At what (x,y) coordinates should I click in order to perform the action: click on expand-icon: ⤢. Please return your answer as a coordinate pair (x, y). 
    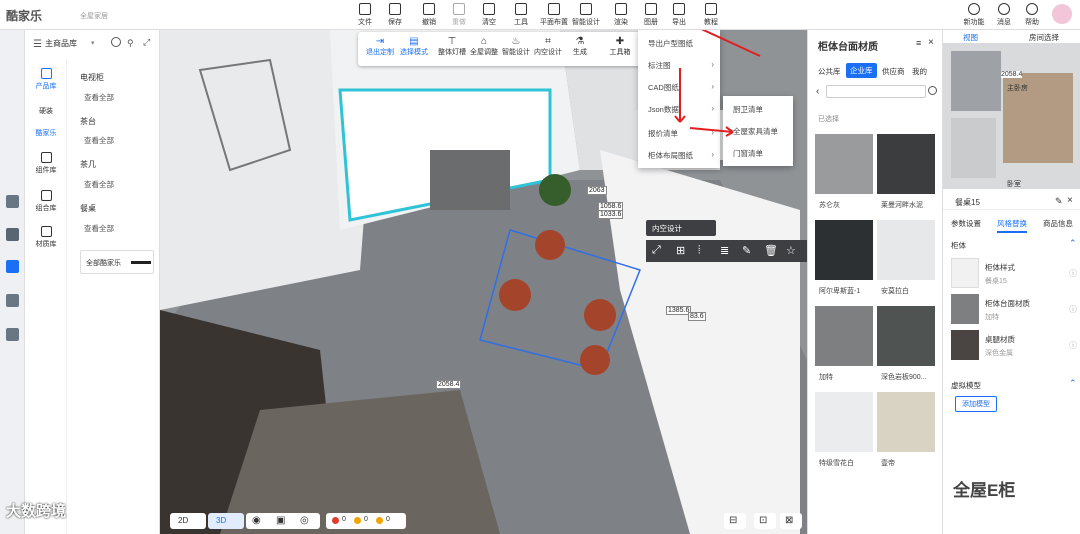
    Looking at the image, I should click on (146, 42).